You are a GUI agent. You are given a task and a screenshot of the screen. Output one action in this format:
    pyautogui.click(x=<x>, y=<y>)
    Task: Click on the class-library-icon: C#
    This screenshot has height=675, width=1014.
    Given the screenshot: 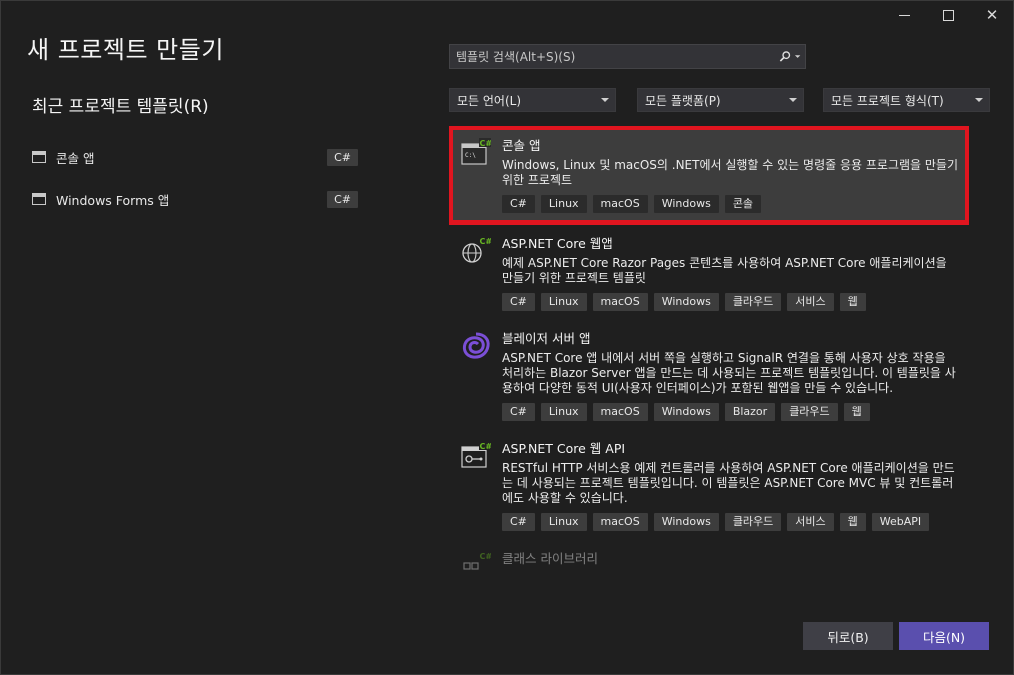 What is the action you would take?
    pyautogui.click(x=477, y=560)
    